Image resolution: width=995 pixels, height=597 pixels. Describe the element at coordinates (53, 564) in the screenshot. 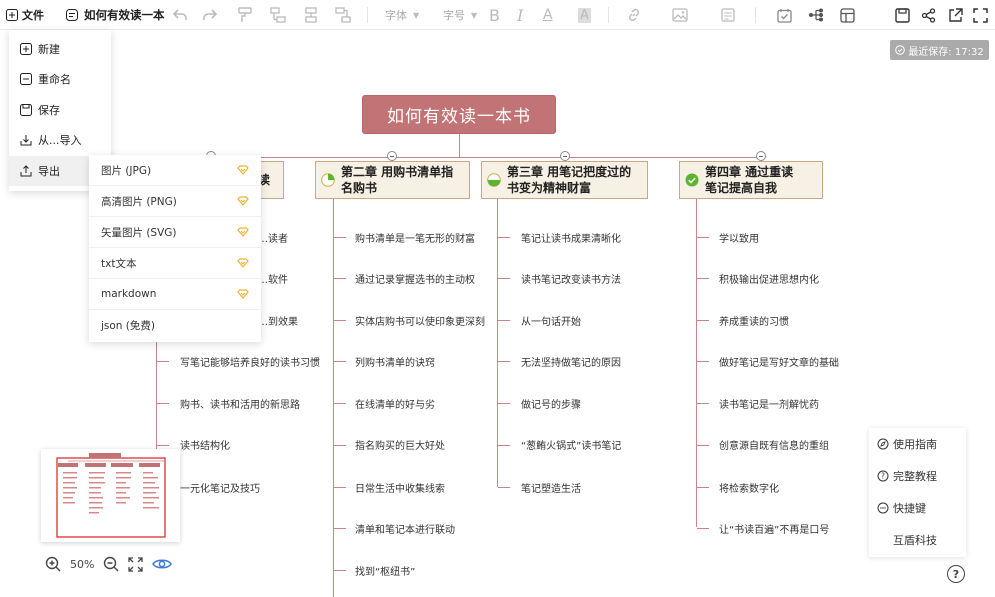

I see `zoom-in-icon` at that location.